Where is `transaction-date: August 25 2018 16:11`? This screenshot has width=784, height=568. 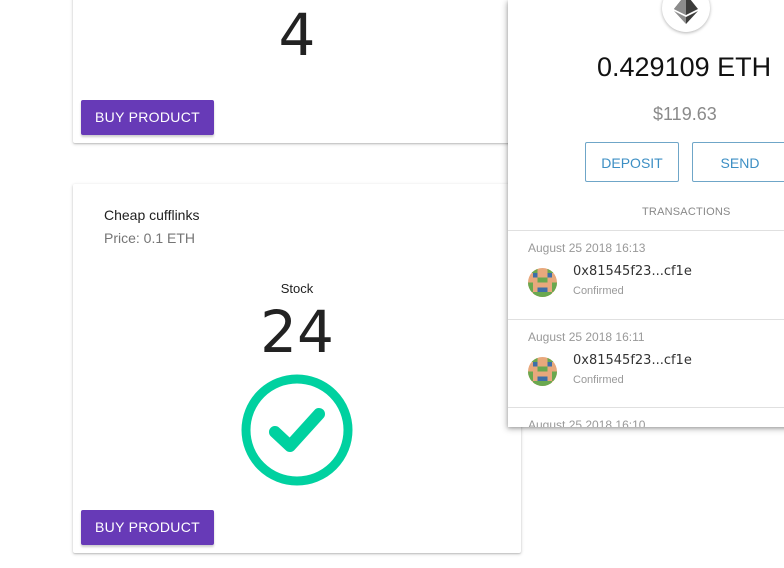
transaction-date: August 25 2018 16:11 is located at coordinates (586, 337).